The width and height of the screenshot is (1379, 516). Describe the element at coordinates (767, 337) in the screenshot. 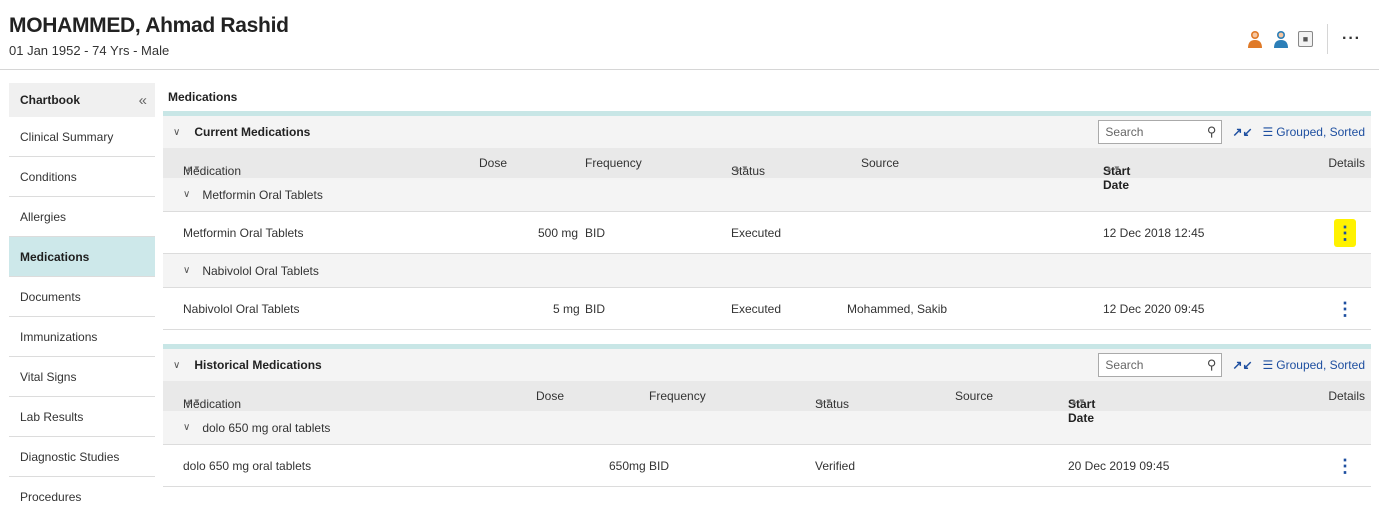

I see `section-gap` at that location.